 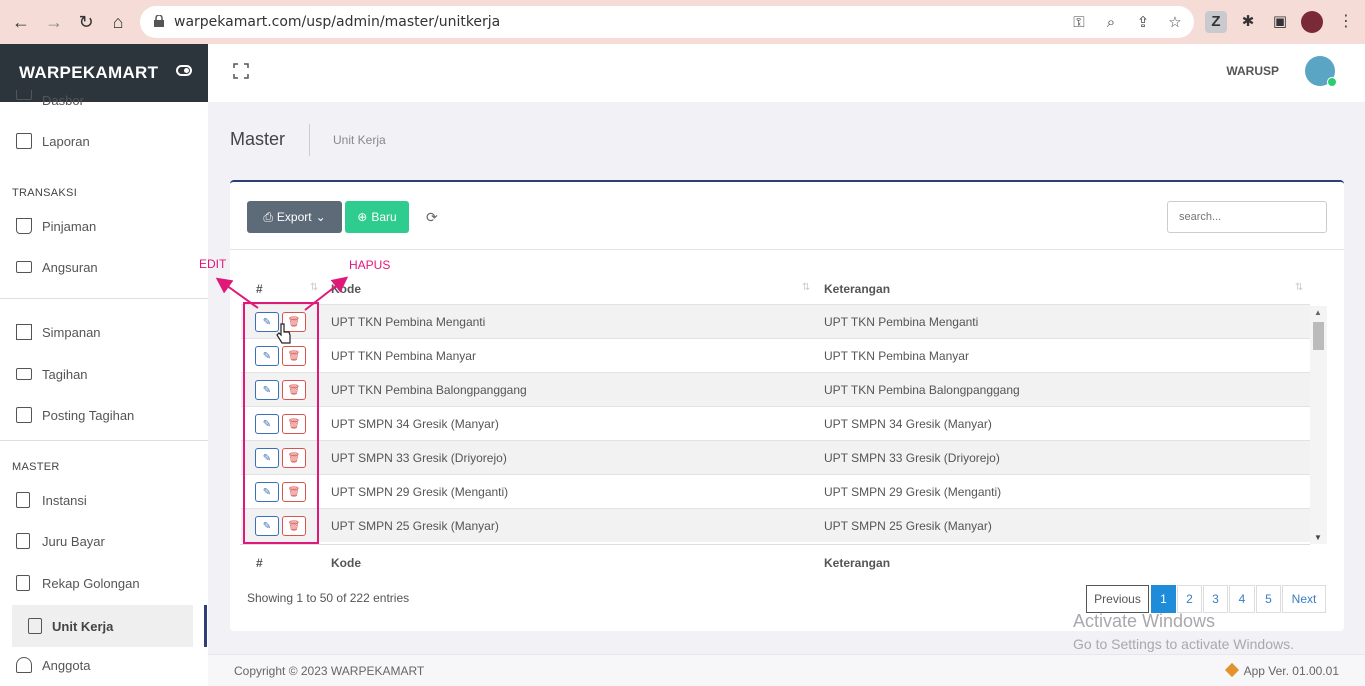 What do you see at coordinates (370, 265) in the screenshot?
I see `annotation-hapus-label: HAPUS` at bounding box center [370, 265].